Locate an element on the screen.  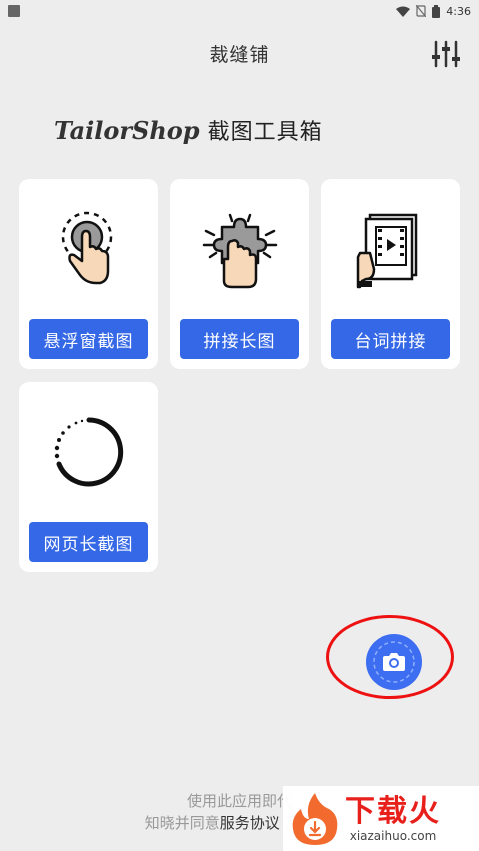
web-long-screenshot-button: 网页长截图 is located at coordinates (88, 542).